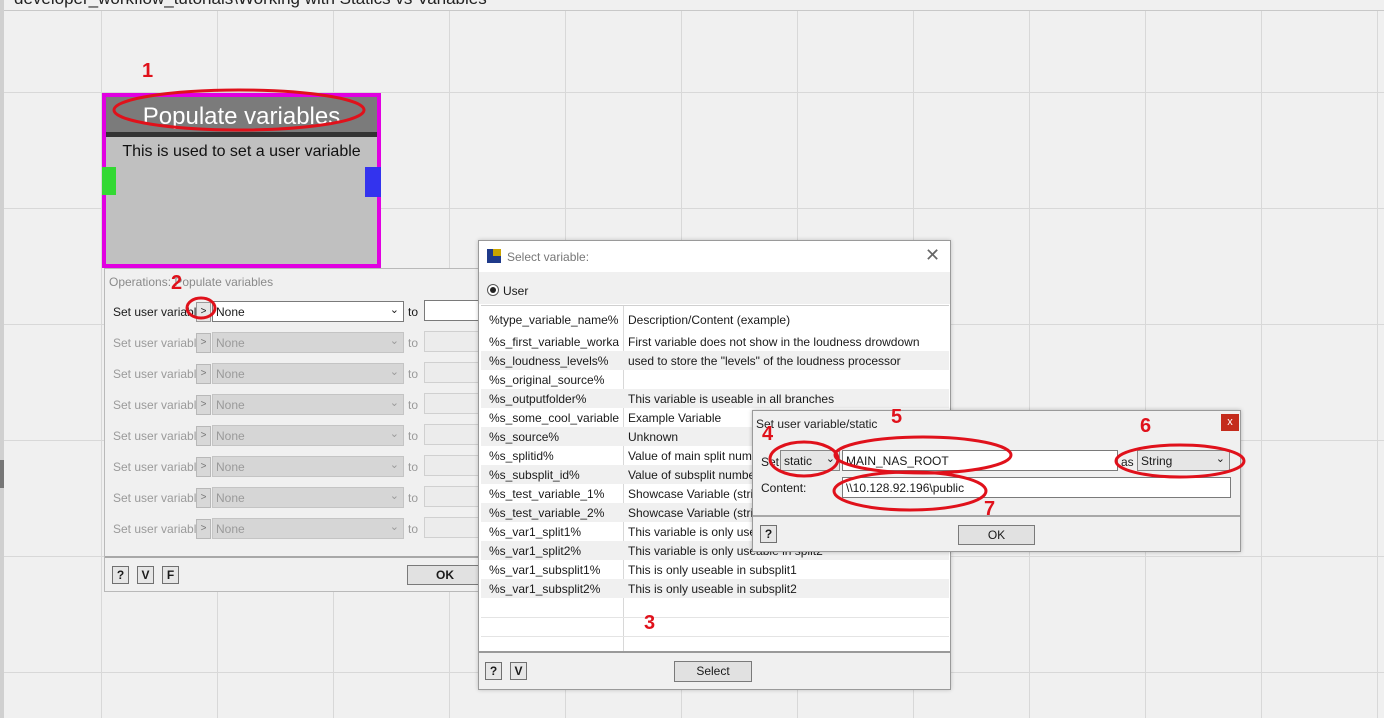  I want to click on functions-button: F, so click(170, 575).